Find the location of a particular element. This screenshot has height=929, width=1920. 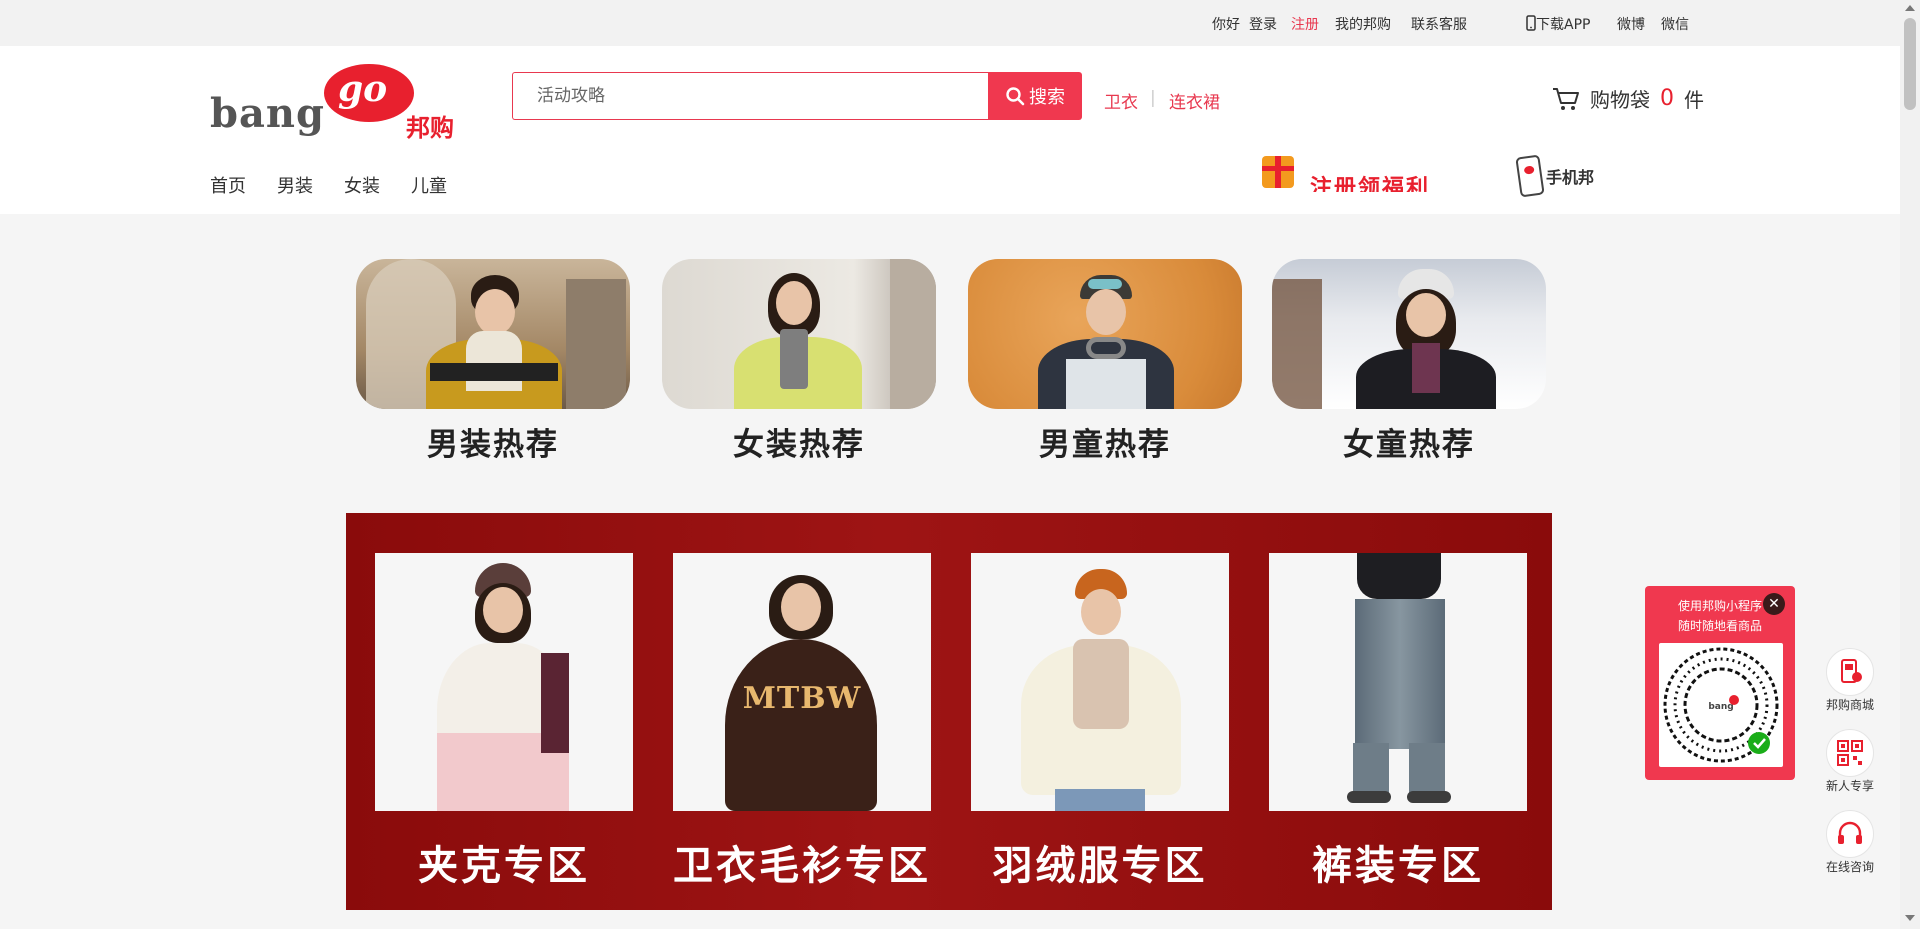

side-tool-mall: 邦购商城 is located at coordinates (1850, 680).